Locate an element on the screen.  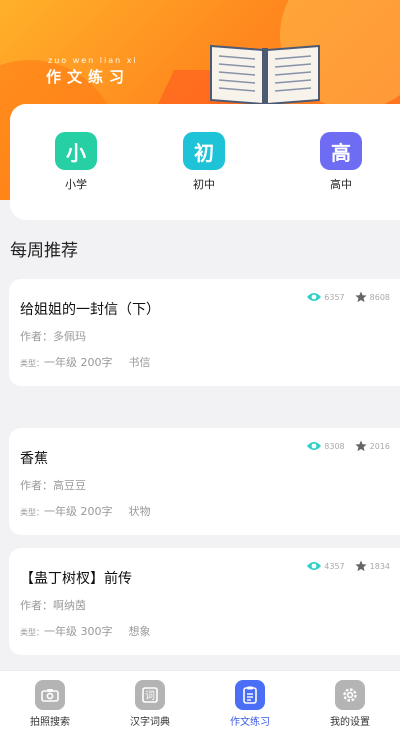
article-author: 作者：多佩玛 is located at coordinates (53, 336).